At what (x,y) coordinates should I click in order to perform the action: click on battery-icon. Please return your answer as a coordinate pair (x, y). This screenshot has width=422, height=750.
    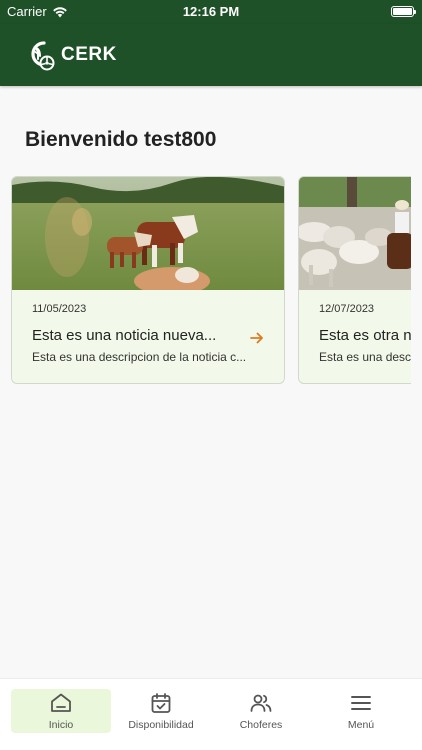
    Looking at the image, I should click on (403, 11).